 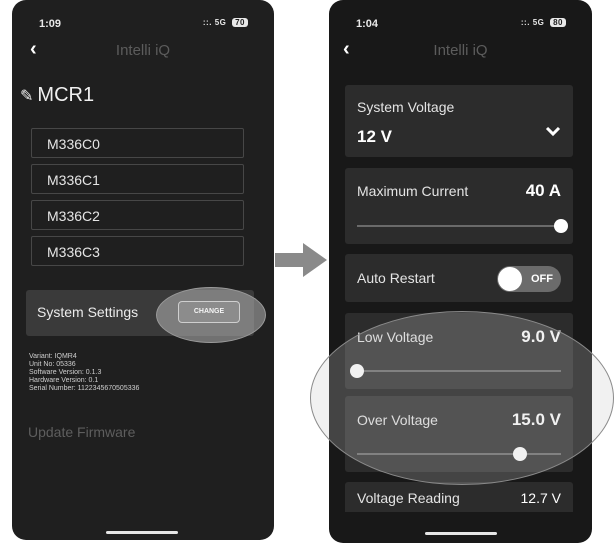 I want to click on right-arrow-icon, so click(x=301, y=260).